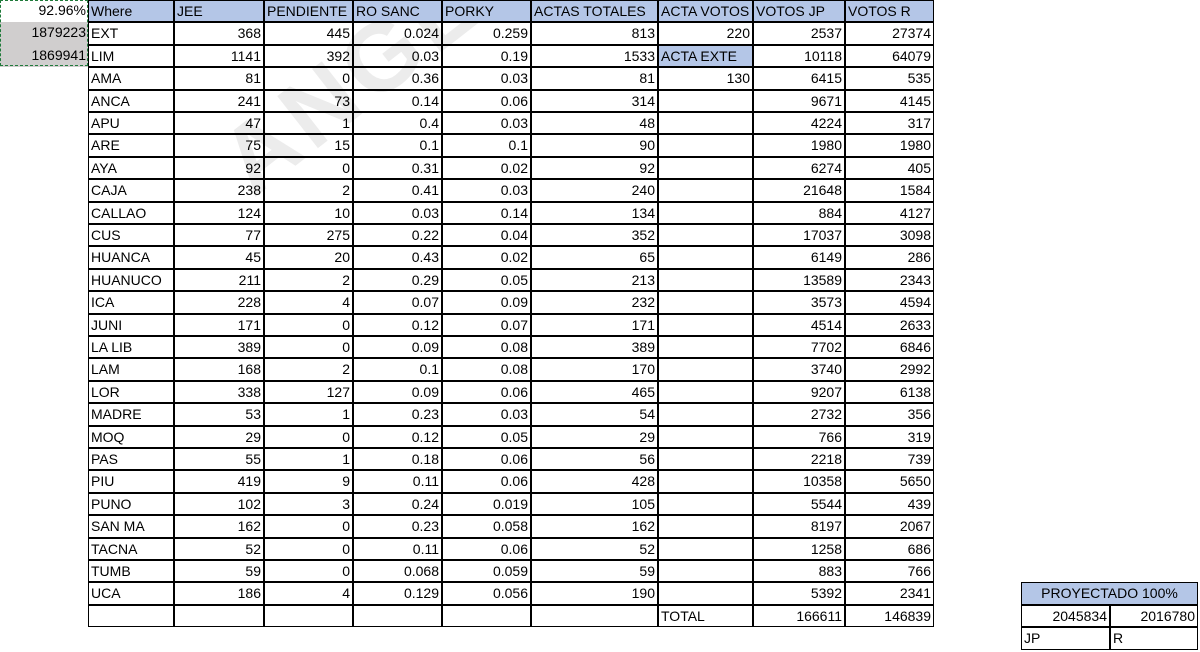 The image size is (1200, 652). What do you see at coordinates (131, 369) in the screenshot?
I see `cell-where: LAM` at bounding box center [131, 369].